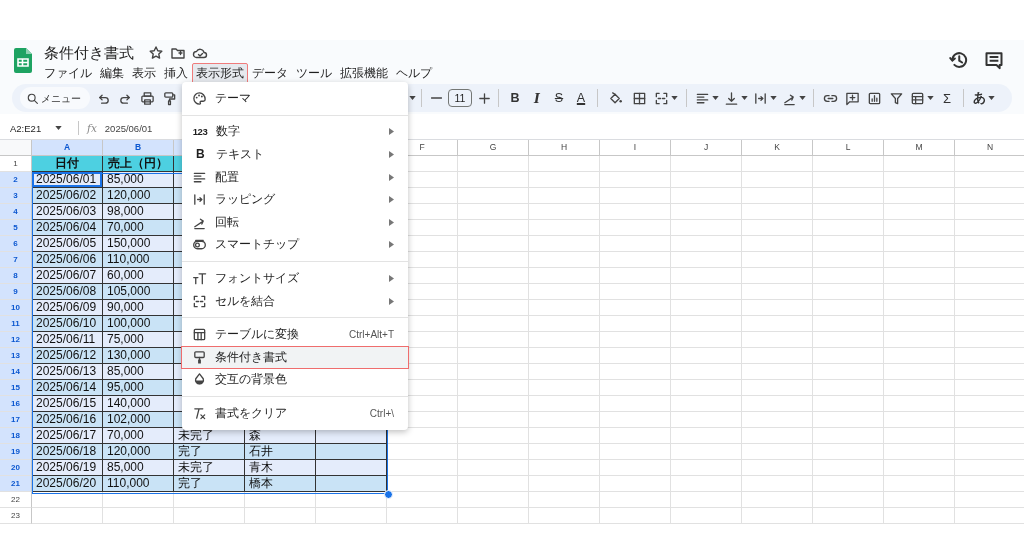 The height and width of the screenshot is (559, 1024). What do you see at coordinates (178, 53) in the screenshot?
I see `folder-icon` at bounding box center [178, 53].